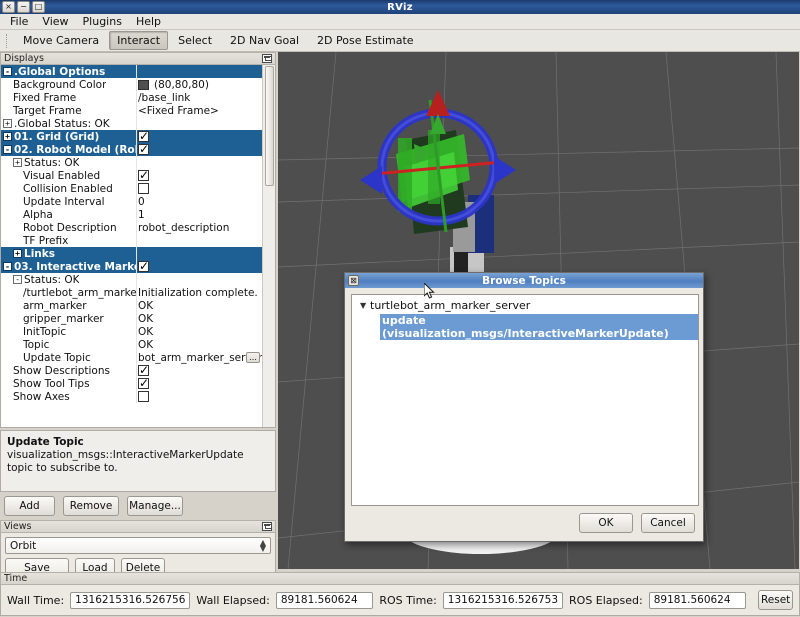 Image resolution: width=800 pixels, height=617 pixels. I want to click on tree-row-label: 01. Grid (Grid), so click(57, 136).